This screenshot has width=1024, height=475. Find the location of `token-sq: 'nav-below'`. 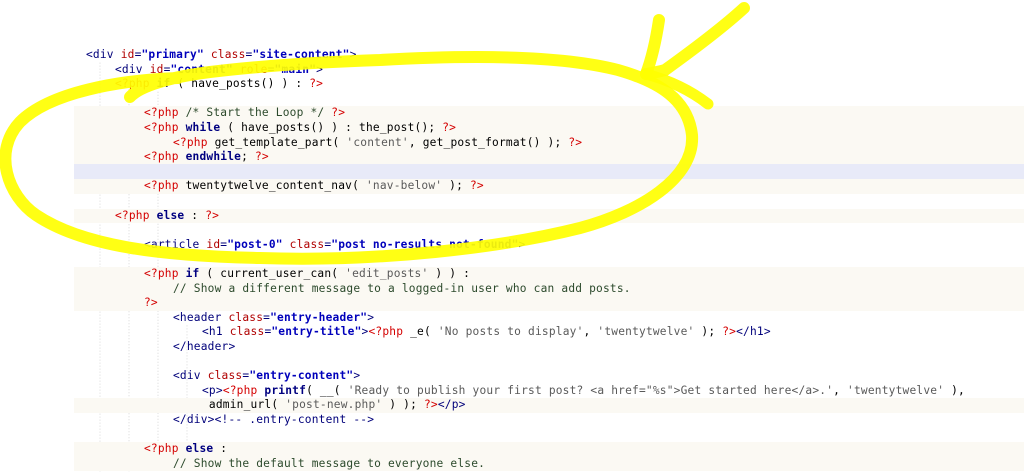

token-sq: 'nav-below' is located at coordinates (404, 186).